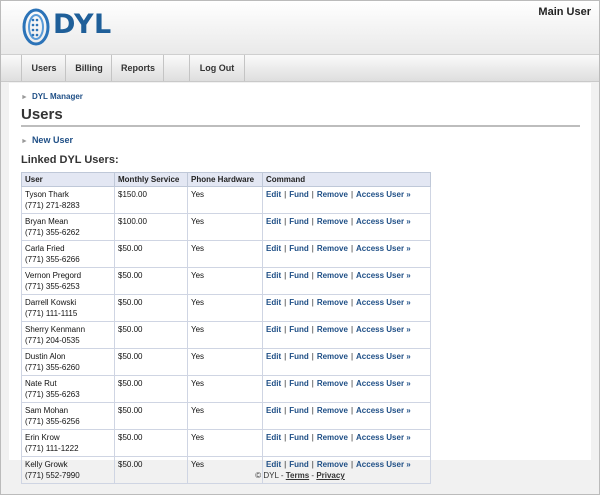 The width and height of the screenshot is (600, 495). I want to click on user-name: Bryan Mean, so click(47, 221).